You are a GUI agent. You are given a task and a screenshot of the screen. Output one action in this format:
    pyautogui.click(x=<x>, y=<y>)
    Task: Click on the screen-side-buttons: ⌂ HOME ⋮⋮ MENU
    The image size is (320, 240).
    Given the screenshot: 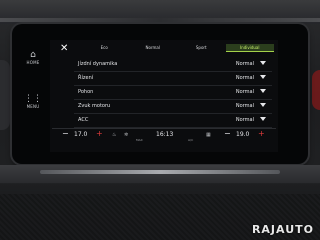 What is the action you would take?
    pyautogui.click(x=33, y=92)
    